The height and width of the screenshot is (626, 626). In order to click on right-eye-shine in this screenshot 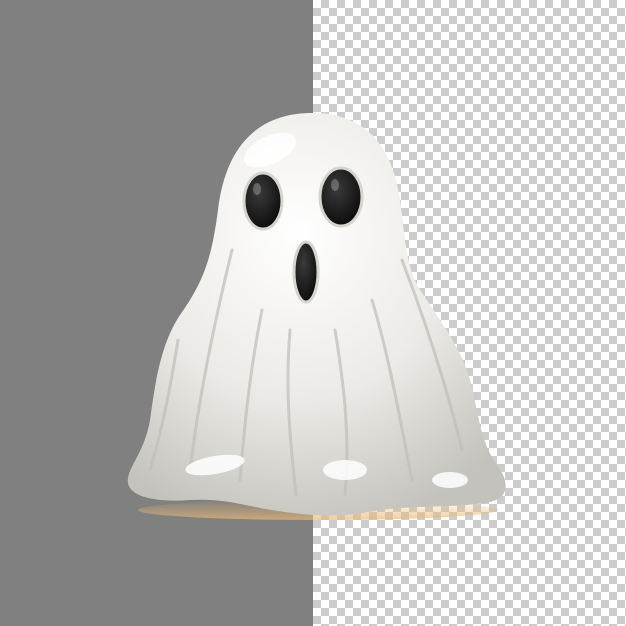, I will do `click(335, 185)`.